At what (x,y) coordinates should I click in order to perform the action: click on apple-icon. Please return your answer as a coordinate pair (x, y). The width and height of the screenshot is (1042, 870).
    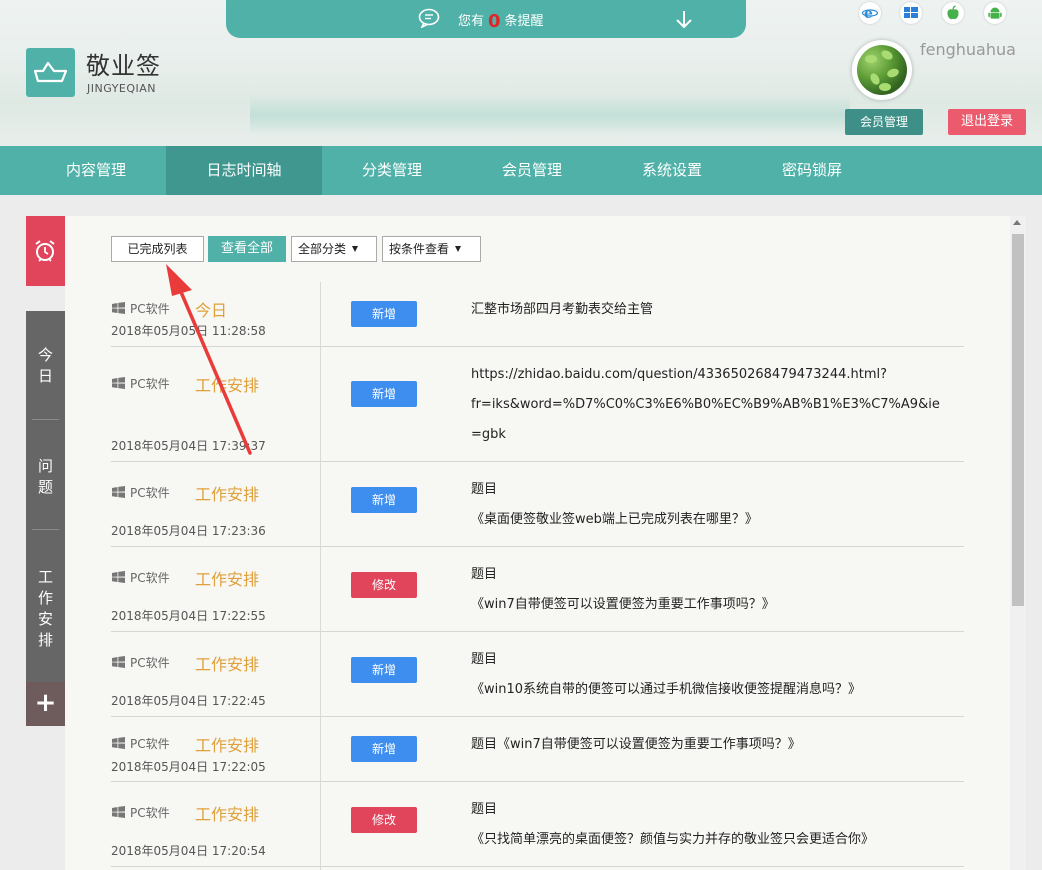
    Looking at the image, I should click on (953, 13).